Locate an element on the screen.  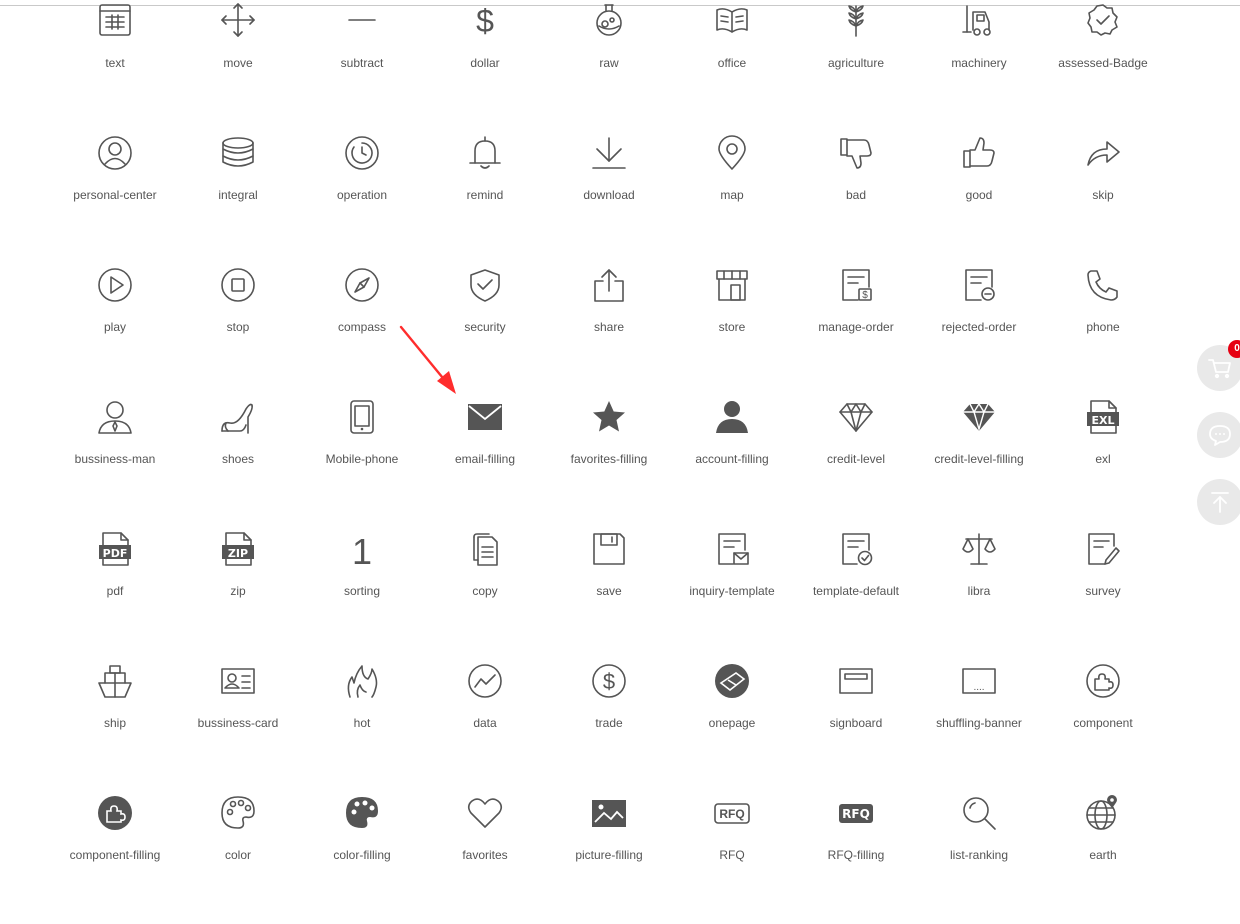
icon-cell-mobile-phone: Mobile-phone is located at coordinates (362, 462).